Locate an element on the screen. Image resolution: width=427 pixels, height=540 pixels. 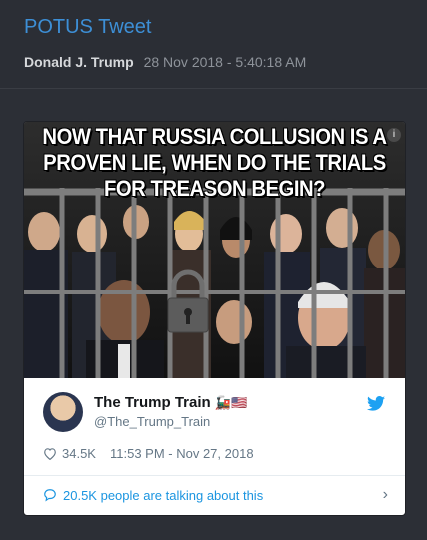
speech-bubble-icon is located at coordinates (50, 495).